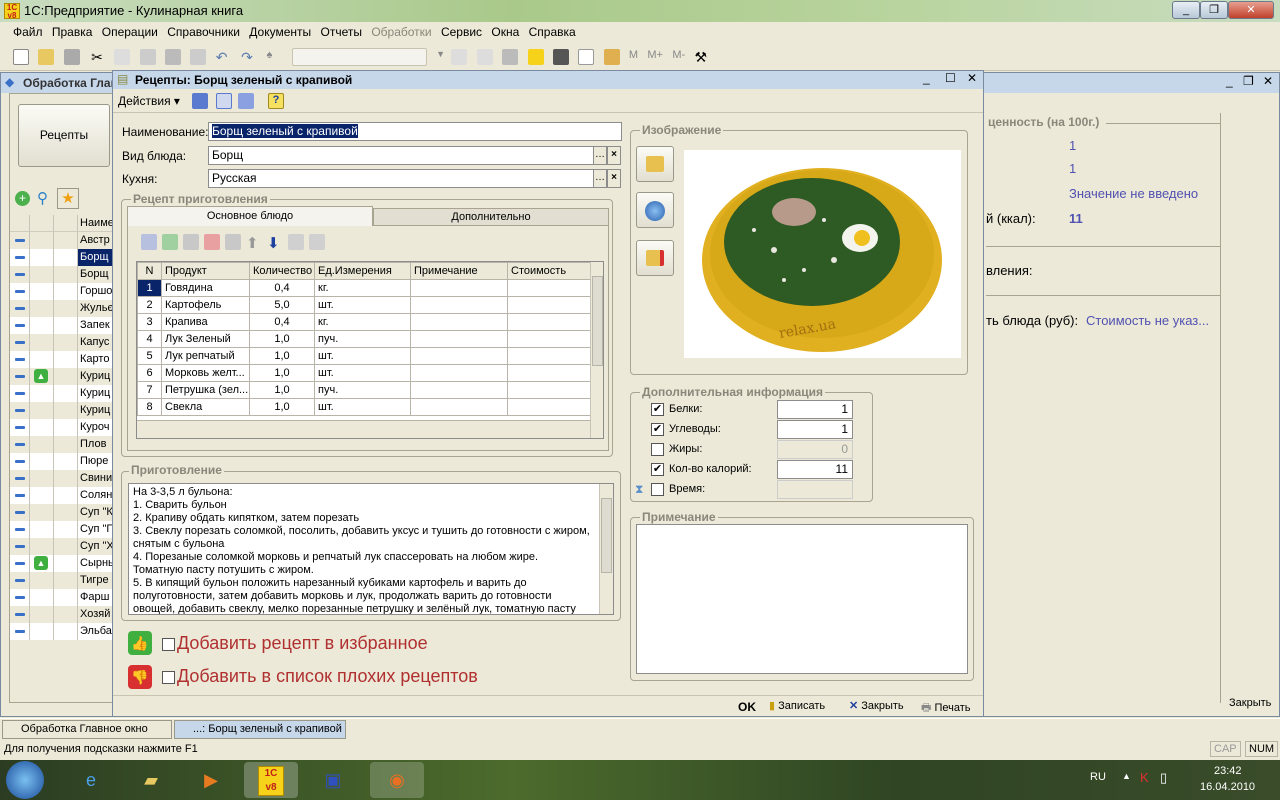 This screenshot has width=1280, height=800. What do you see at coordinates (62, 359) in the screenshot?
I see `list-item: Карто` at bounding box center [62, 359].